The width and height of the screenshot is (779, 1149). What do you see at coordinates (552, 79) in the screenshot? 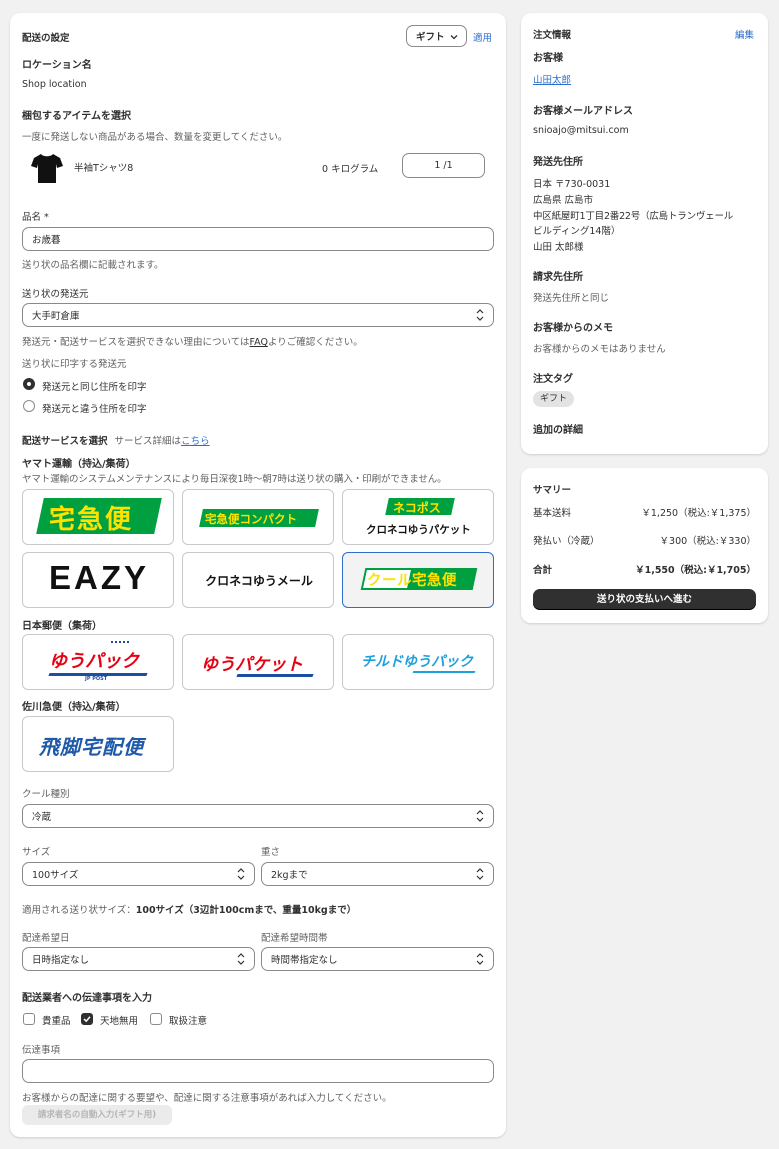
I see `customer-name-link: 山田太郎` at bounding box center [552, 79].